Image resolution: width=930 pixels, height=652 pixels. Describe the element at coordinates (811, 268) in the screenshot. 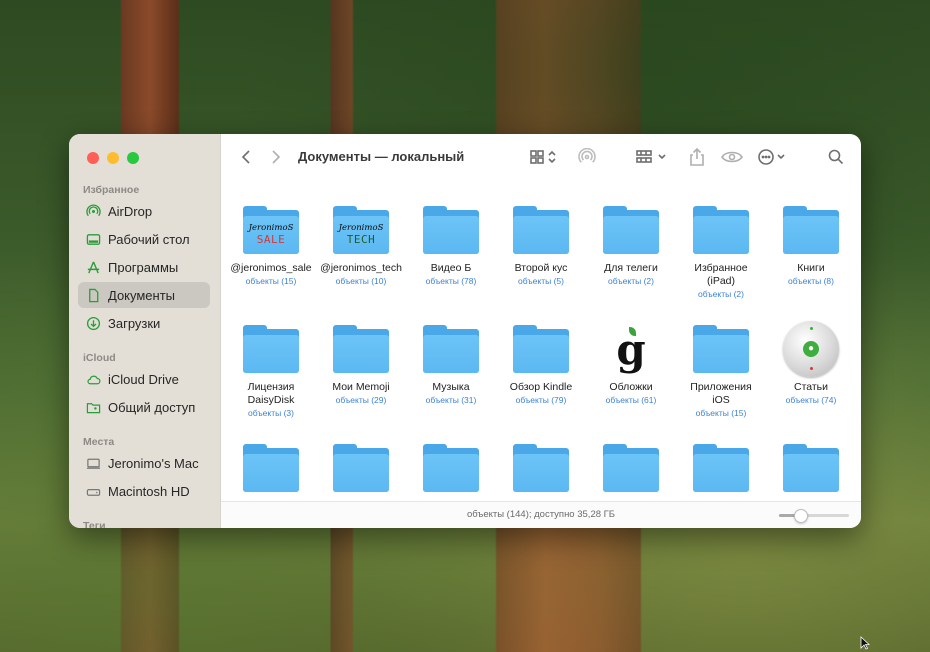

I see `file-name: Книги` at that location.